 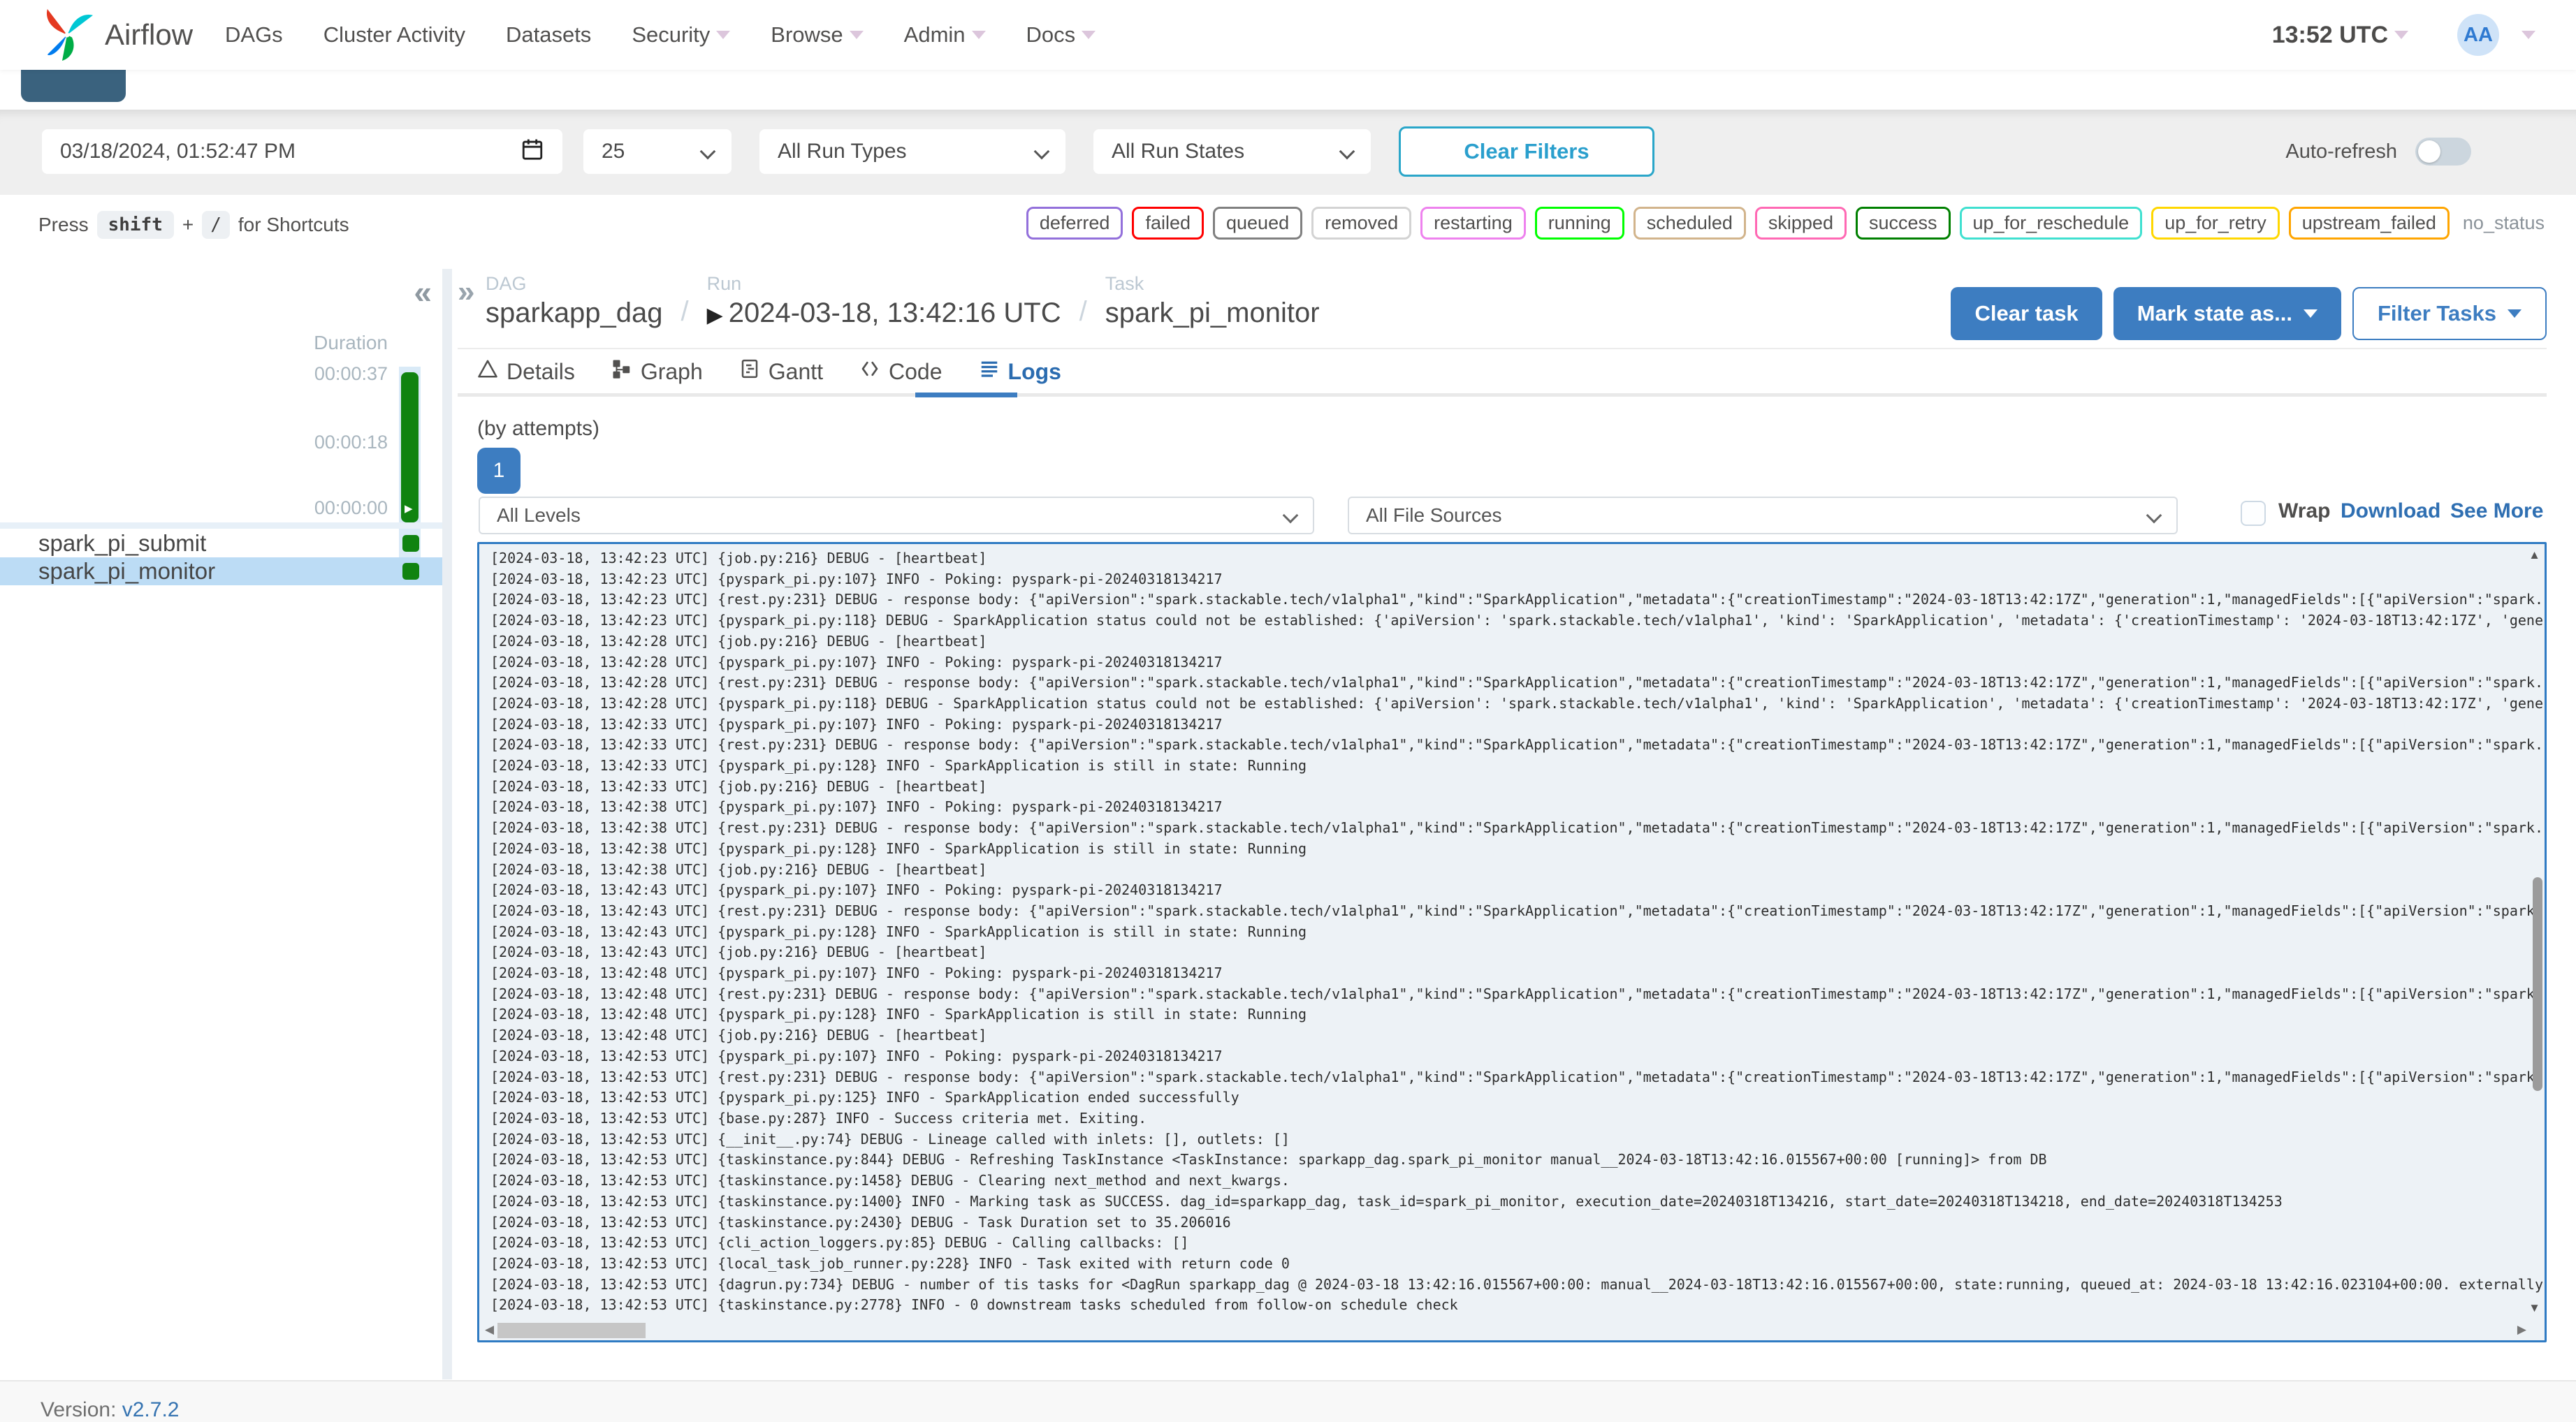 I want to click on clock-dropdown: 13:52 UTC, so click(x=2340, y=35).